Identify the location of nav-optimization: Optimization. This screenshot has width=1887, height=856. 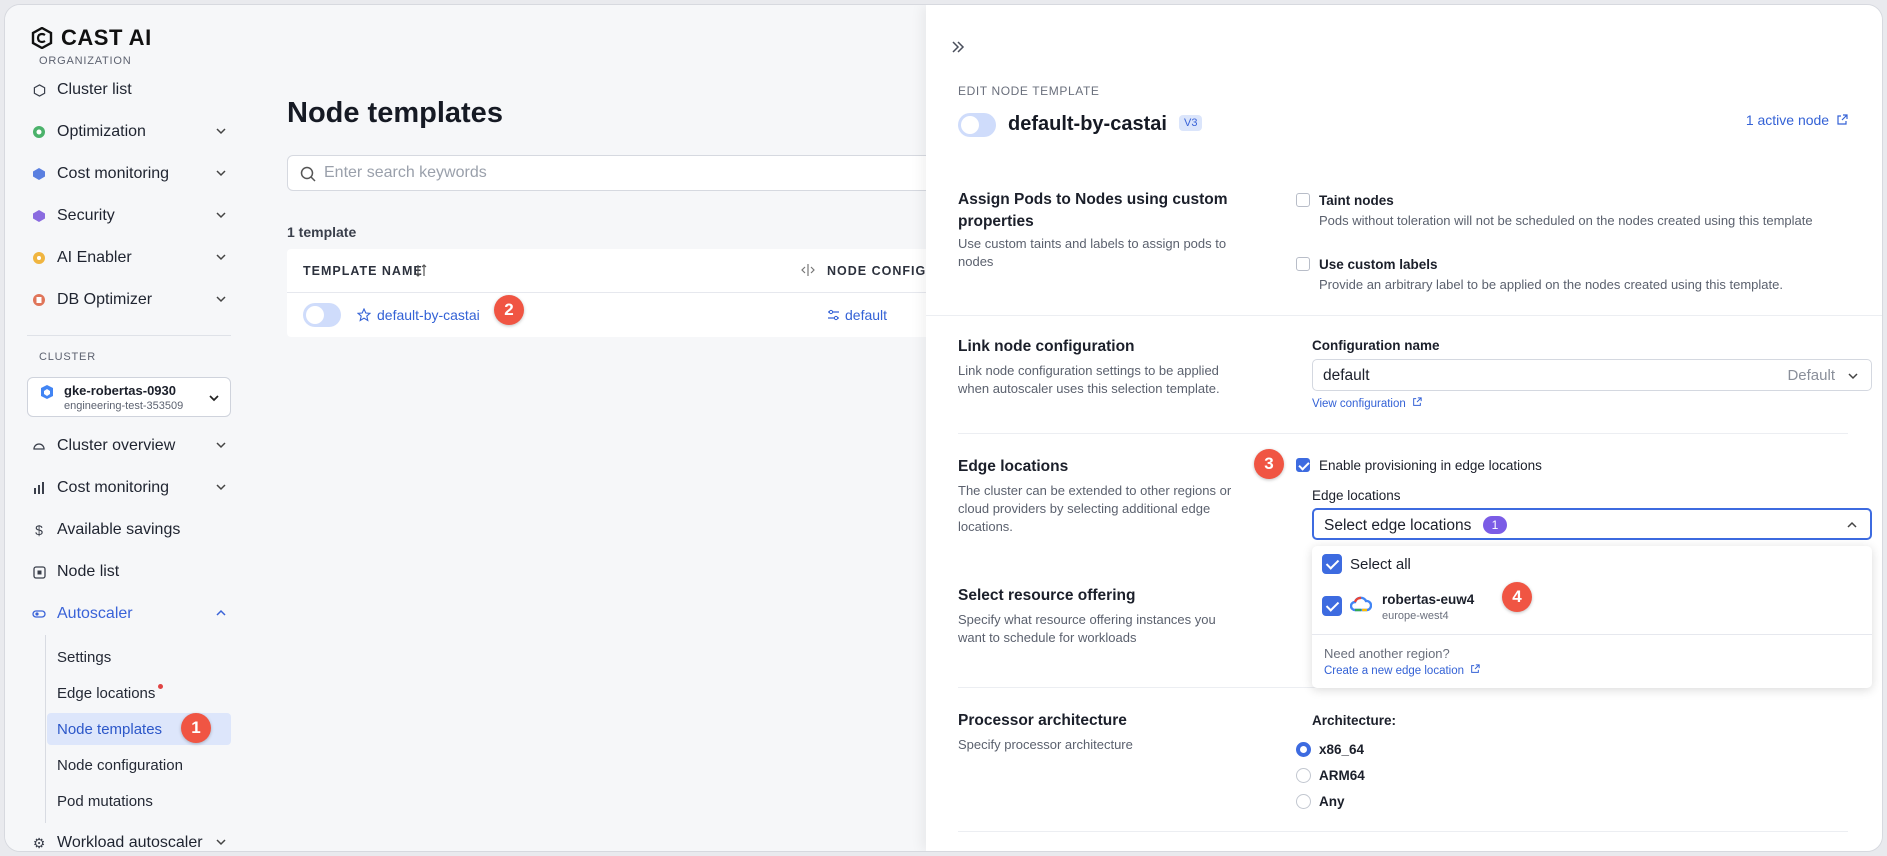
(131, 132).